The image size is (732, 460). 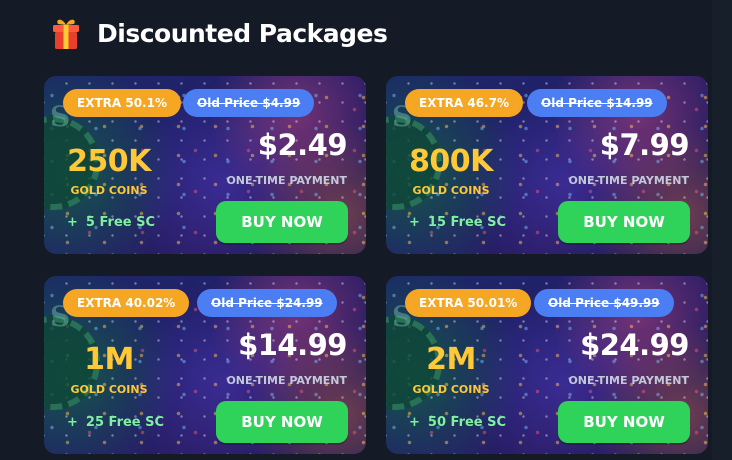 I want to click on package-price: $7.99, so click(x=644, y=145).